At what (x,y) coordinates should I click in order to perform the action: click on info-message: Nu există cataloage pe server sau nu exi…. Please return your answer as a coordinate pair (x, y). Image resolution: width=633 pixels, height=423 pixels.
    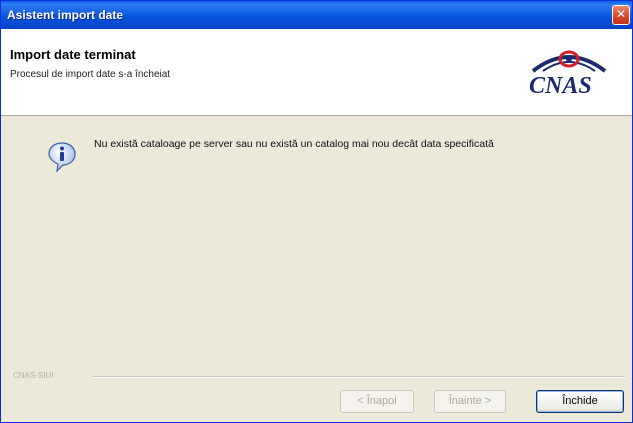
    Looking at the image, I should click on (294, 144).